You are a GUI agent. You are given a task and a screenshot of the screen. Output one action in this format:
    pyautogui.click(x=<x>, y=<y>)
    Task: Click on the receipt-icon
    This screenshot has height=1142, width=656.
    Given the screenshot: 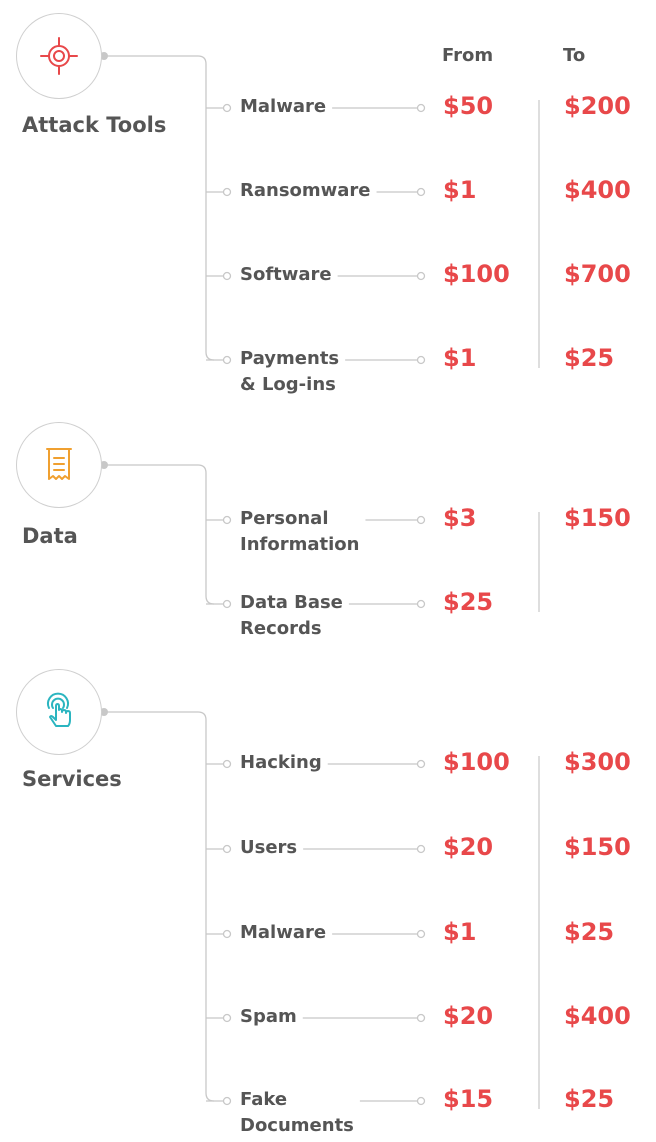 What is the action you would take?
    pyautogui.click(x=59, y=465)
    